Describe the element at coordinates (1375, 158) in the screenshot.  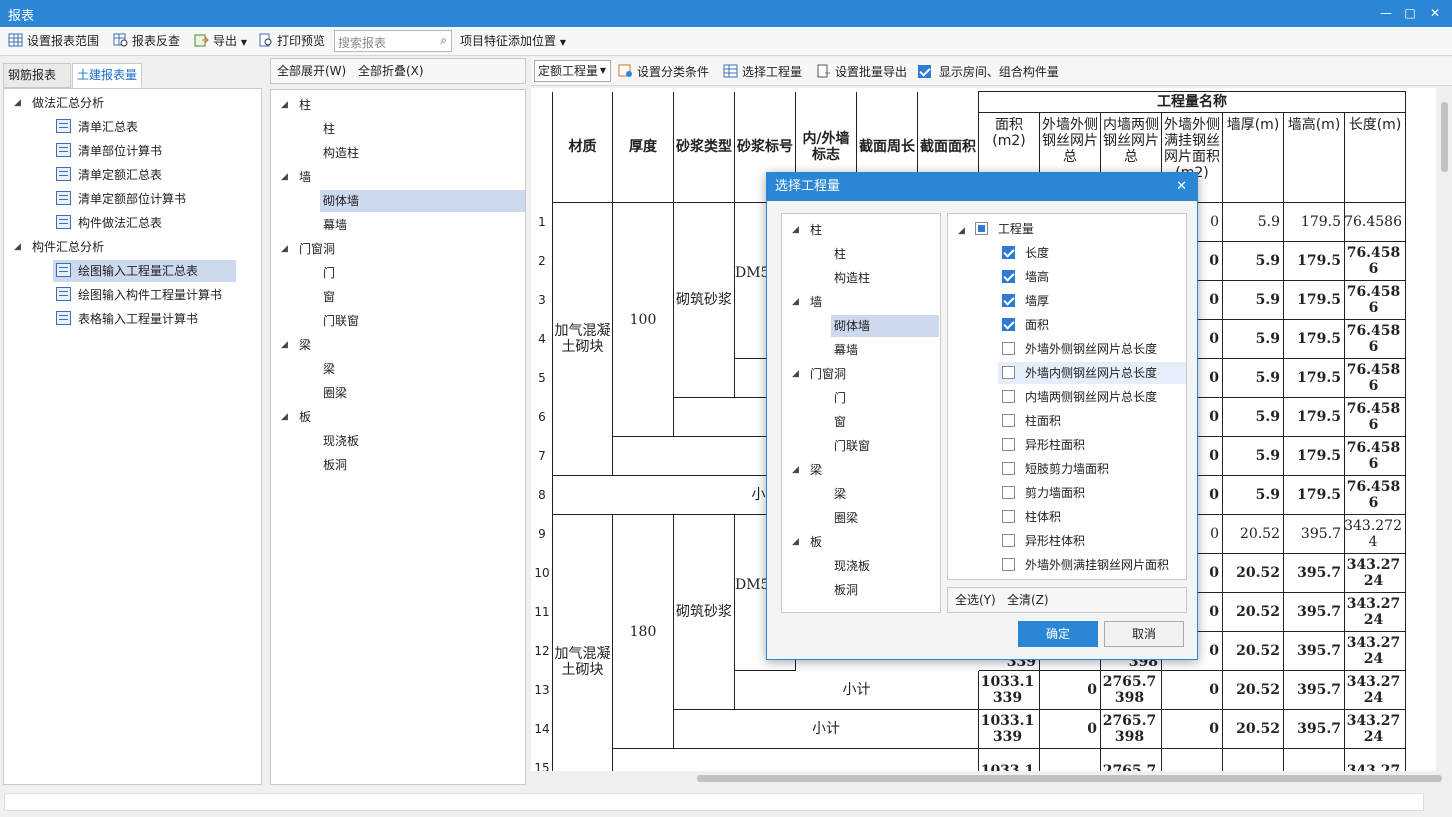
I see `column-header: 长度(m)` at that location.